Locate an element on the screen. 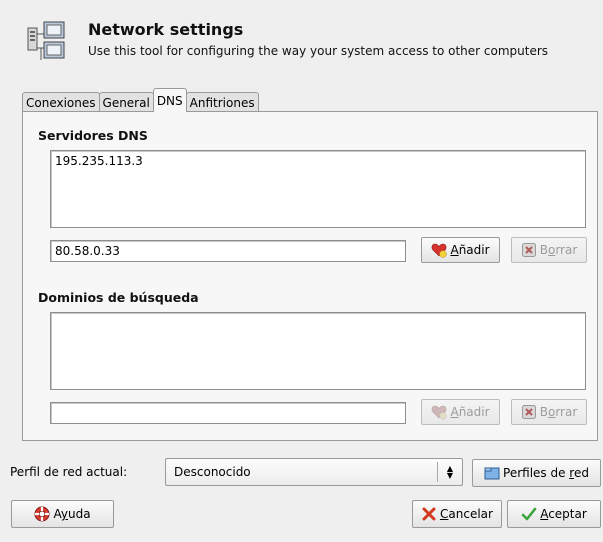 This screenshot has height=542, width=603. profile-select: Desconocido ▲ ▼ is located at coordinates (314, 472).